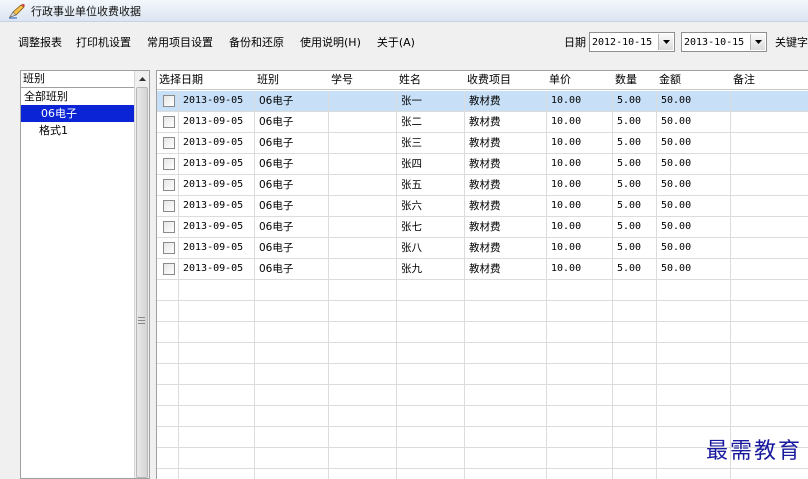 This screenshot has width=808, height=479. I want to click on table-row: 2013-09-05 06电子 张七 教材费 10.00 5.00 50.00, so click(482, 227).